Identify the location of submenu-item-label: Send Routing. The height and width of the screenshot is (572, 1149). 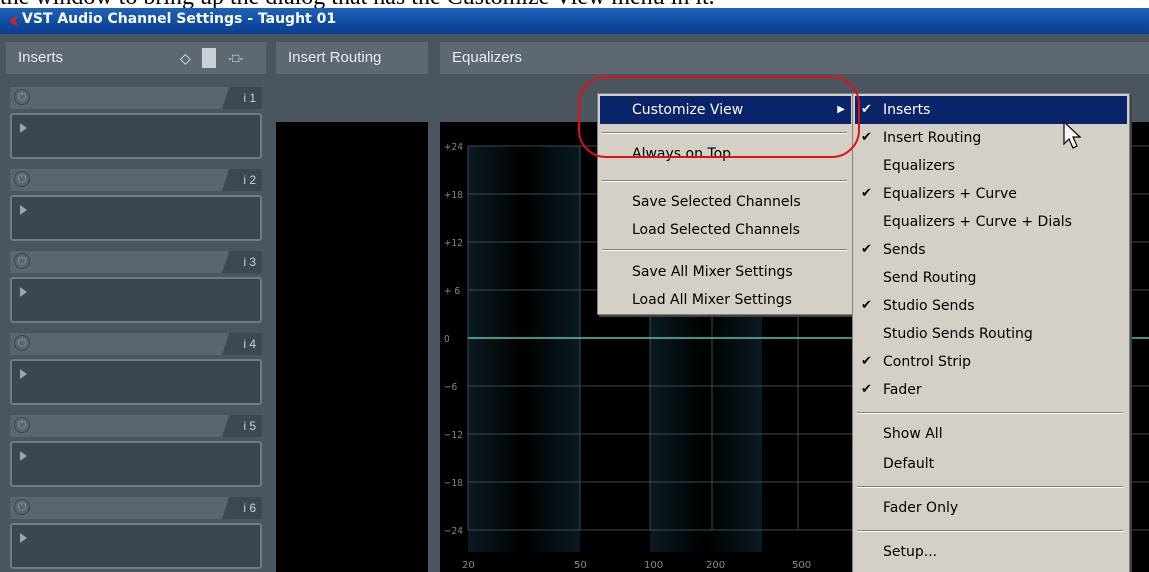
(930, 278).